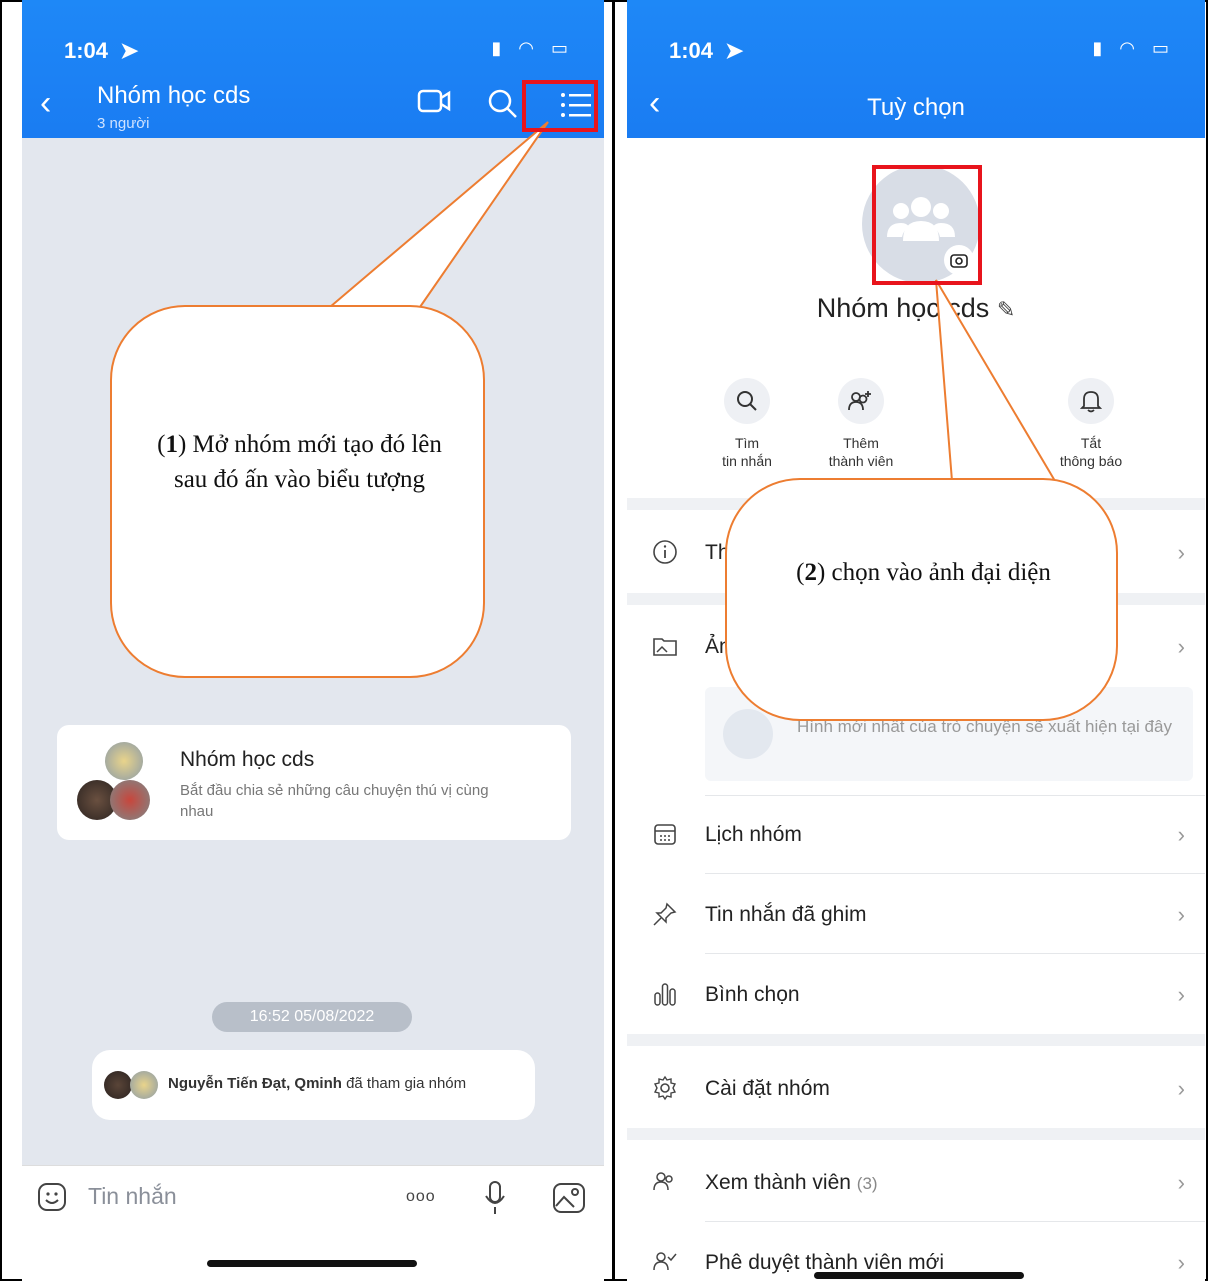 The height and width of the screenshot is (1281, 1208). I want to click on divider, so click(613, 640).